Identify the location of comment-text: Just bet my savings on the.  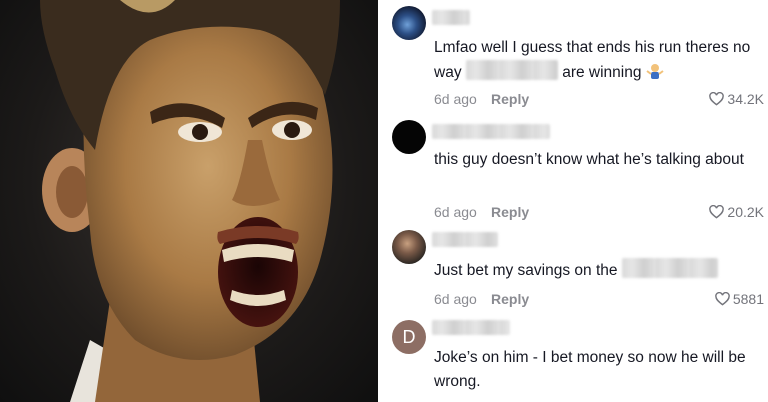
(599, 270).